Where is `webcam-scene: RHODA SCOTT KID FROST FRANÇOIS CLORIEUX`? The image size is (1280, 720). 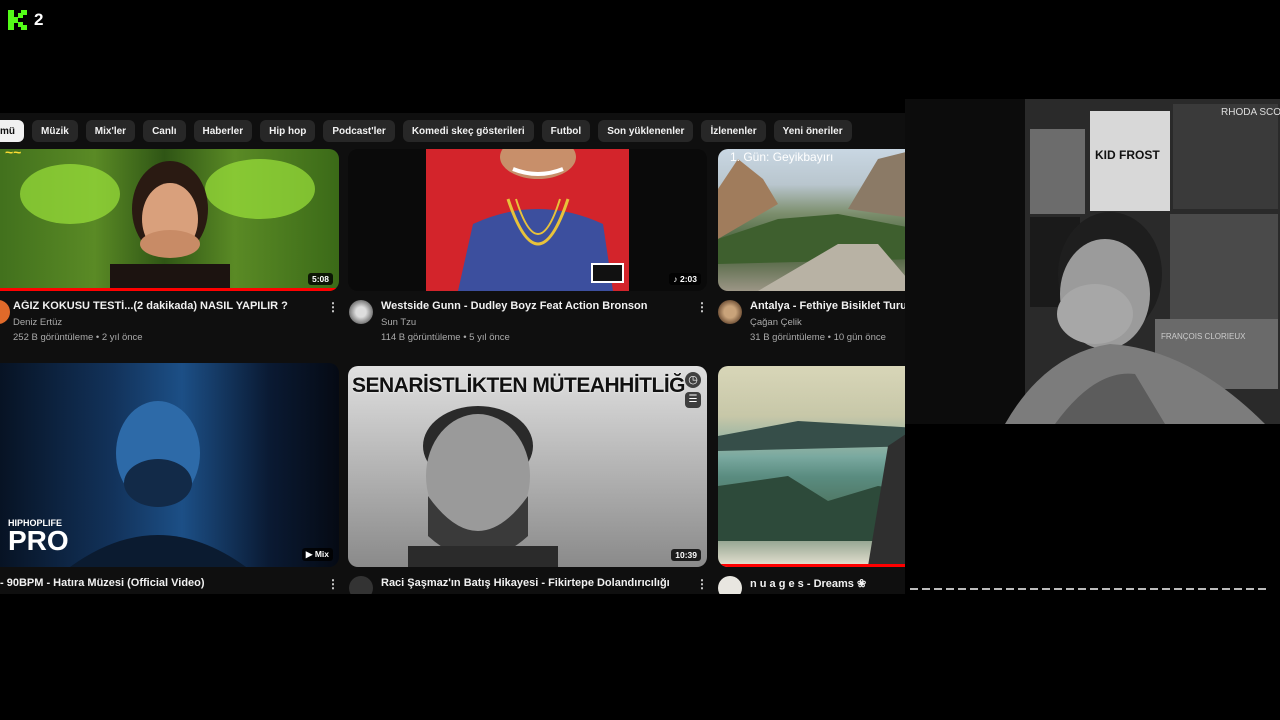 webcam-scene: RHODA SCOTT KID FROST FRANÇOIS CLORIEUX is located at coordinates (1092, 261).